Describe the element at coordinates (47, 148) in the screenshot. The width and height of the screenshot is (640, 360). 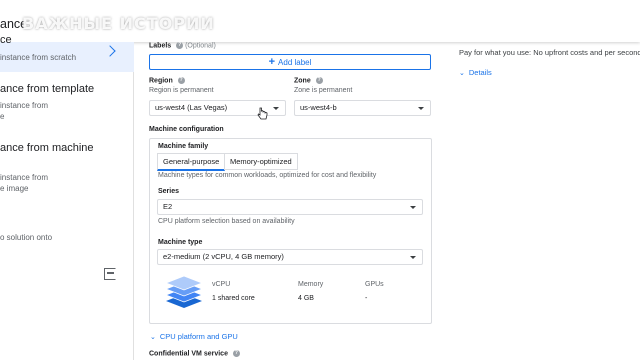
I see `option-title: ance from machine` at that location.